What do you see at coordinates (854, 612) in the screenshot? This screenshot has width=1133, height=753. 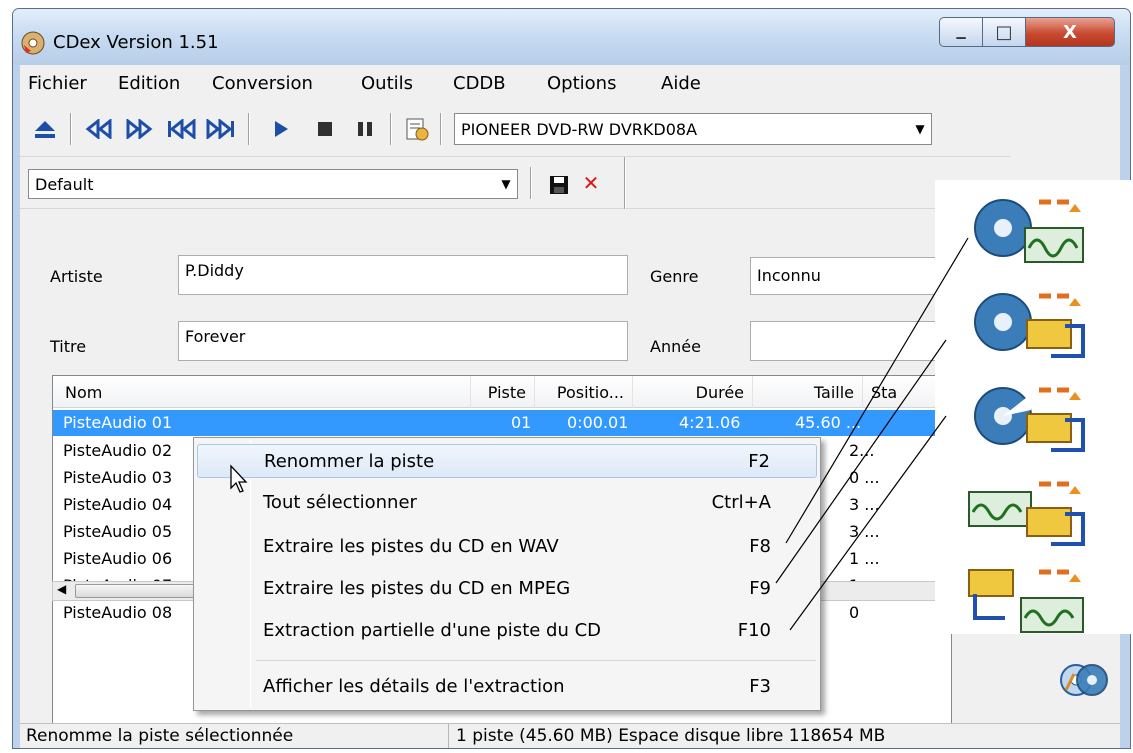 I see `track-size: 0` at bounding box center [854, 612].